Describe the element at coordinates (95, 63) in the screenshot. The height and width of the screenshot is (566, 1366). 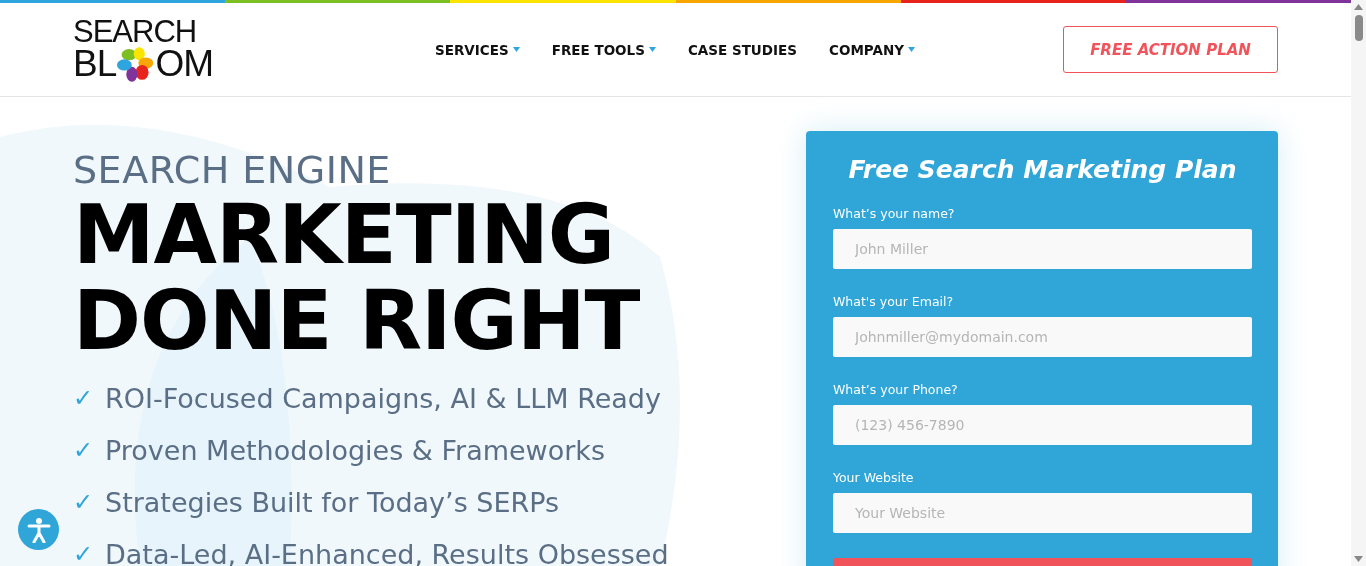
I see `logo-wordmark: BL` at that location.